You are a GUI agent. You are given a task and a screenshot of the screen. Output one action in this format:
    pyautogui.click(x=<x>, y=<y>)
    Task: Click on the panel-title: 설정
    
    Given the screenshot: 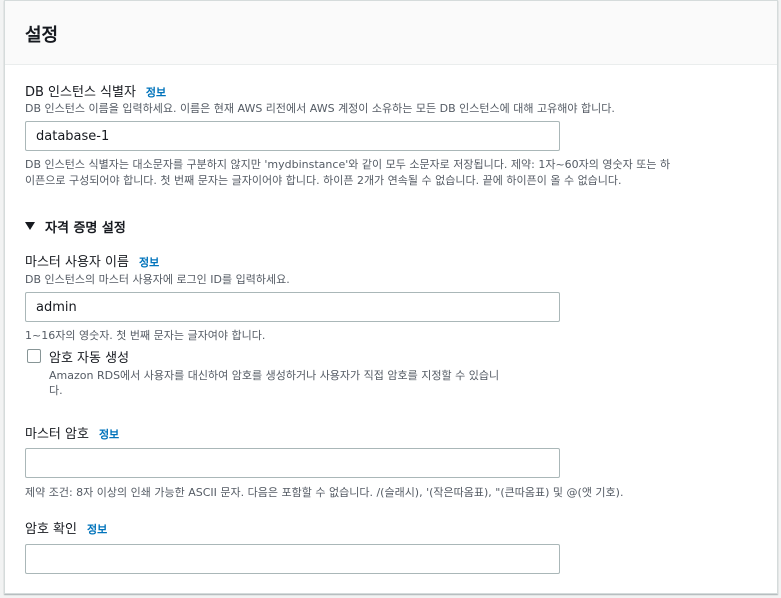 What is the action you would take?
    pyautogui.click(x=42, y=35)
    